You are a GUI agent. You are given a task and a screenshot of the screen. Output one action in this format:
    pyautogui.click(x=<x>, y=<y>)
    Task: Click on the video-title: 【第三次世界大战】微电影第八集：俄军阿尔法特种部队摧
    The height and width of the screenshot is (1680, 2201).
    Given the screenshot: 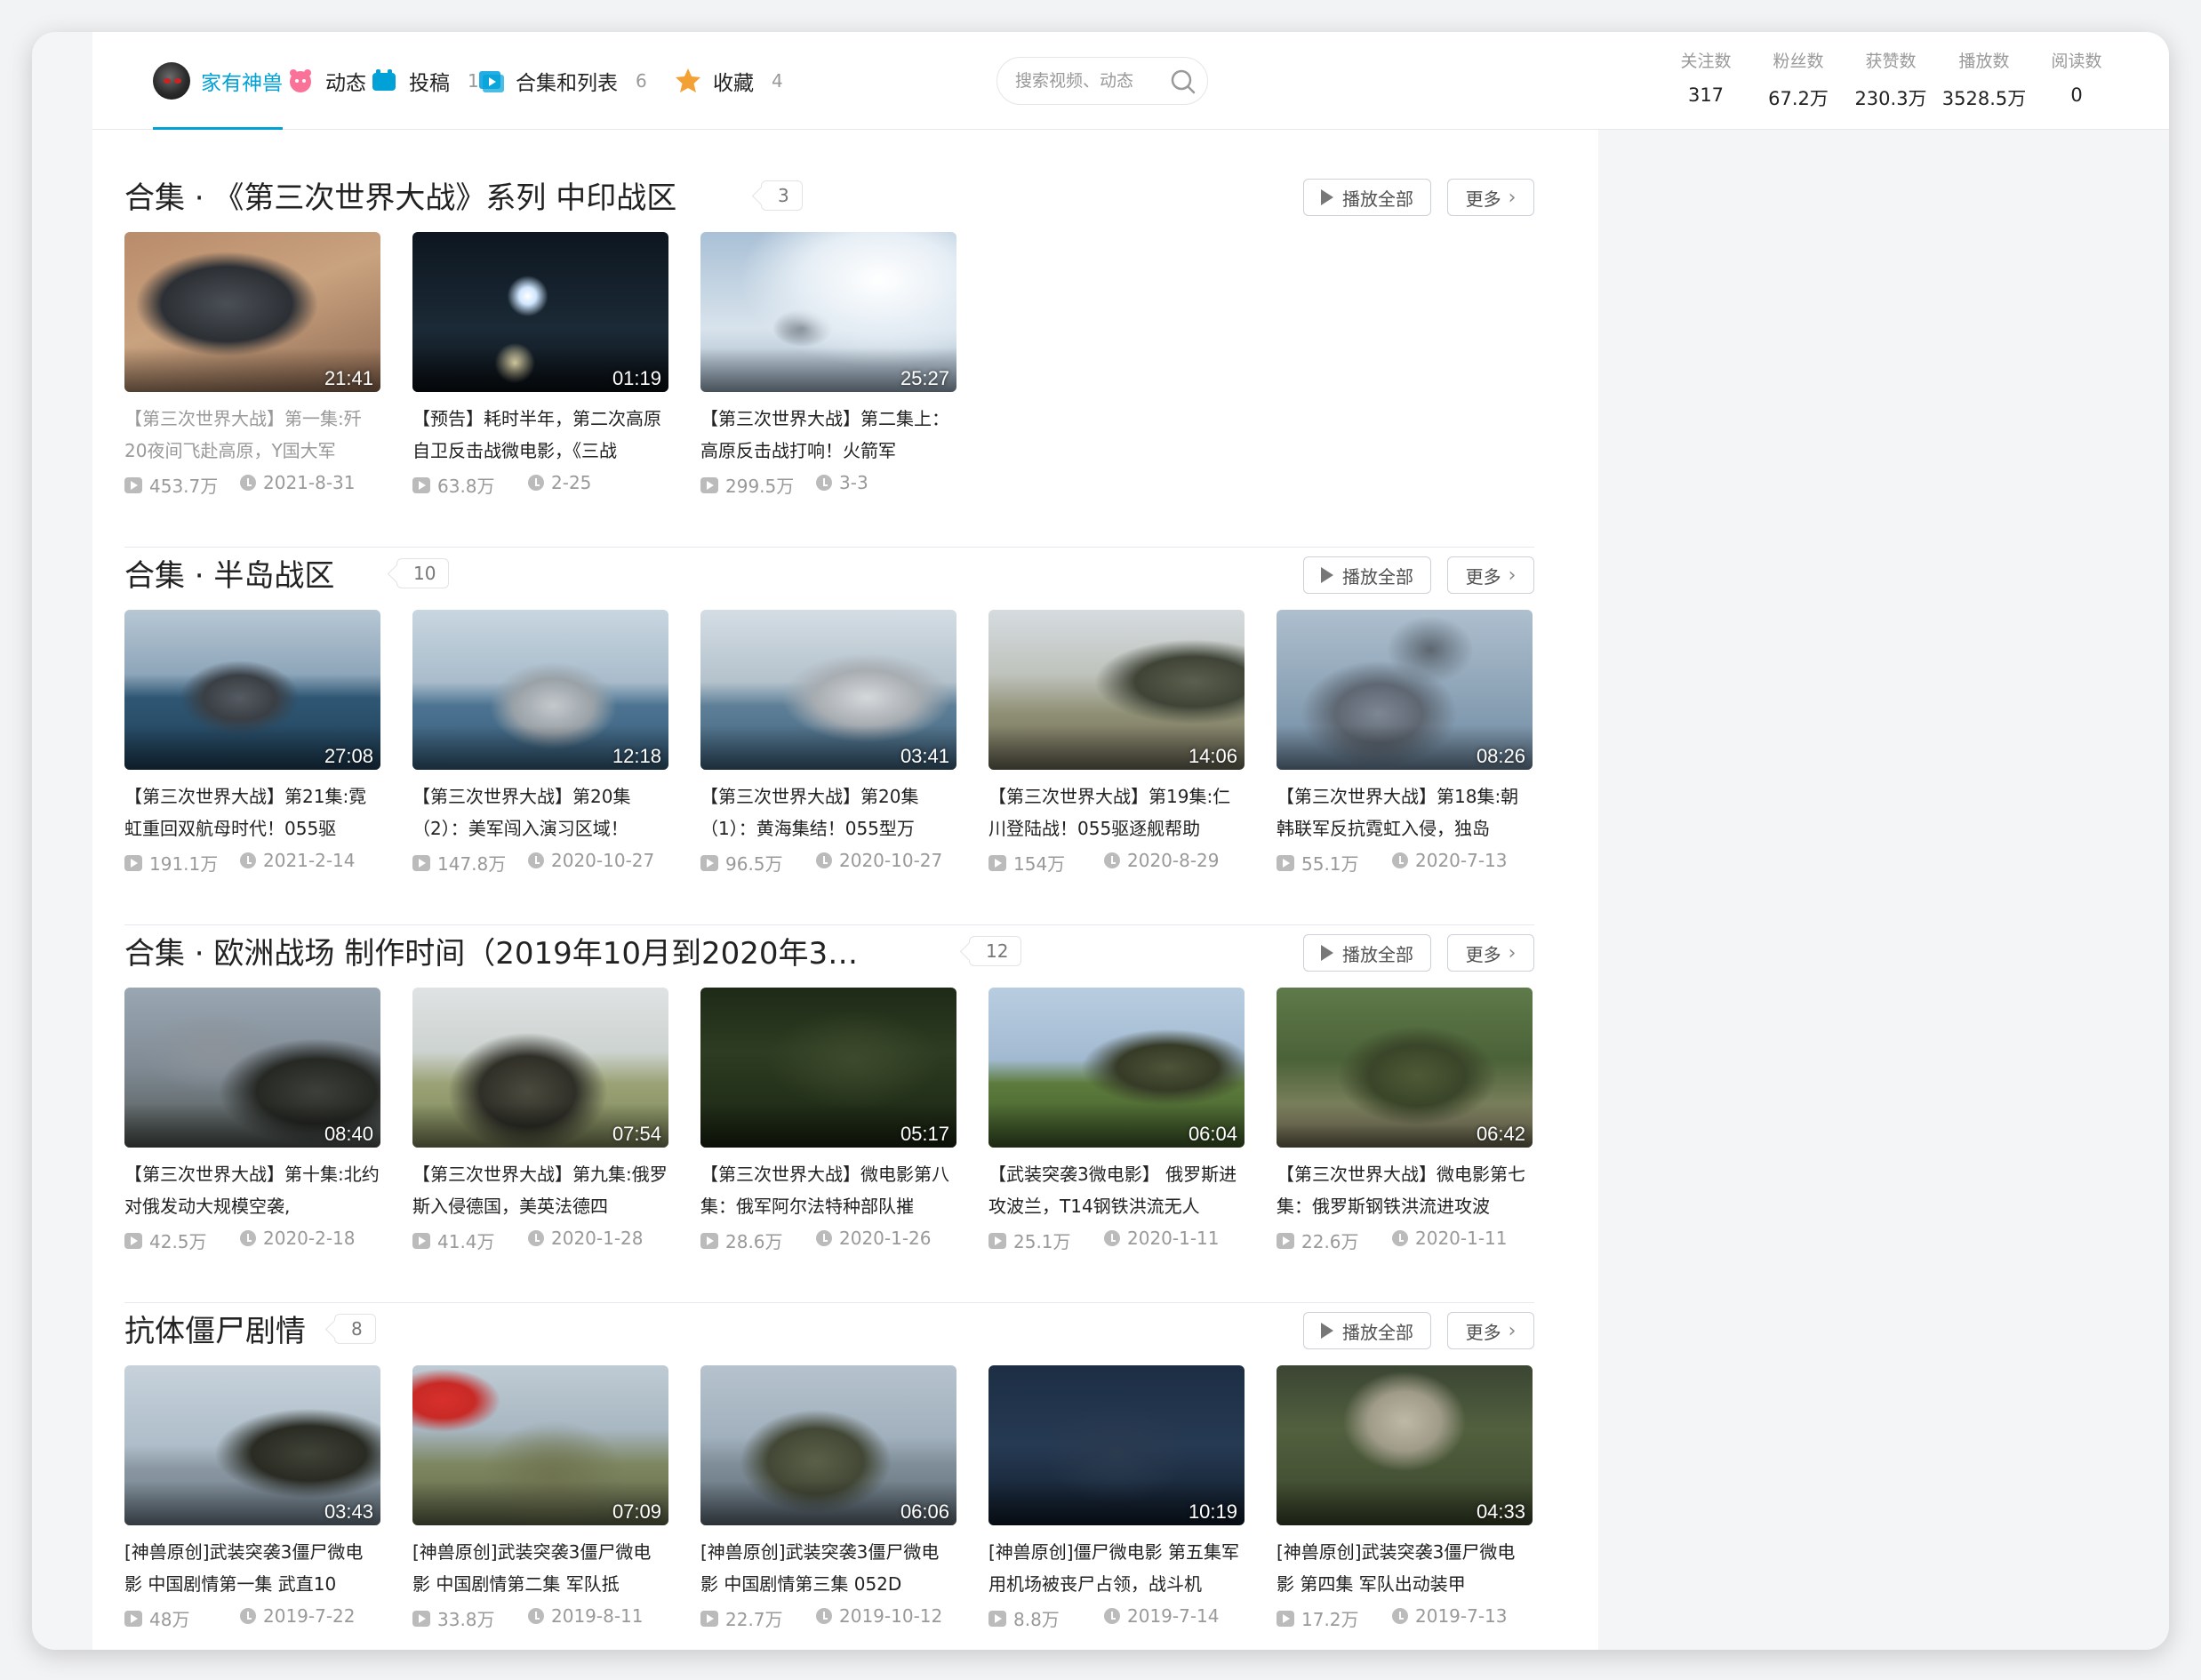 What is the action you would take?
    pyautogui.click(x=828, y=1190)
    